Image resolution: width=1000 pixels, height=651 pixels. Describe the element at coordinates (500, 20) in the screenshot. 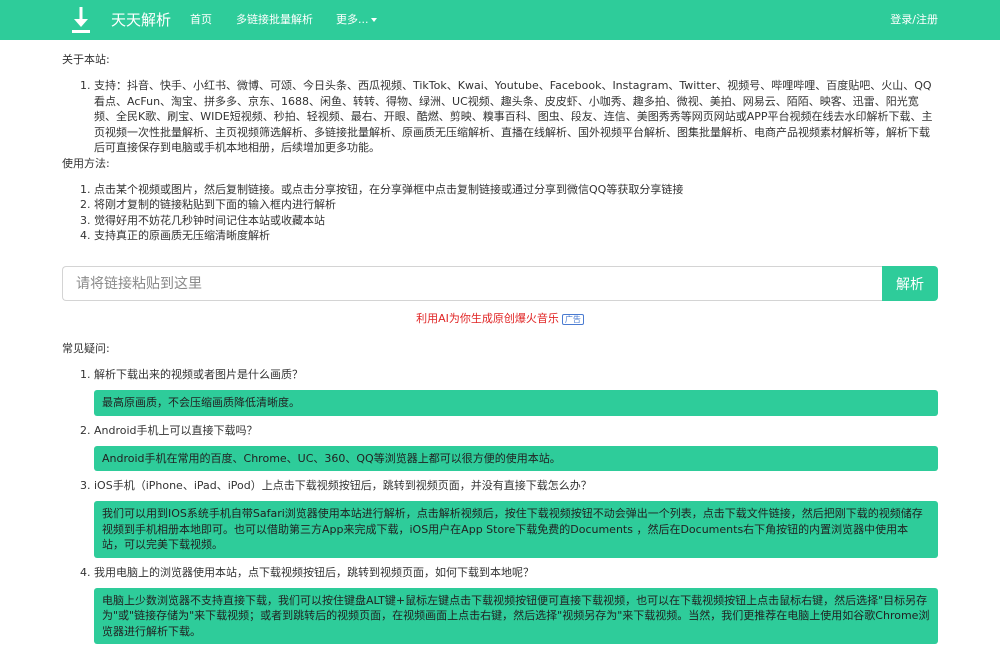

I see `navbar: 天天解析 首页 多链接批量解析 更多... 登录/注册` at that location.